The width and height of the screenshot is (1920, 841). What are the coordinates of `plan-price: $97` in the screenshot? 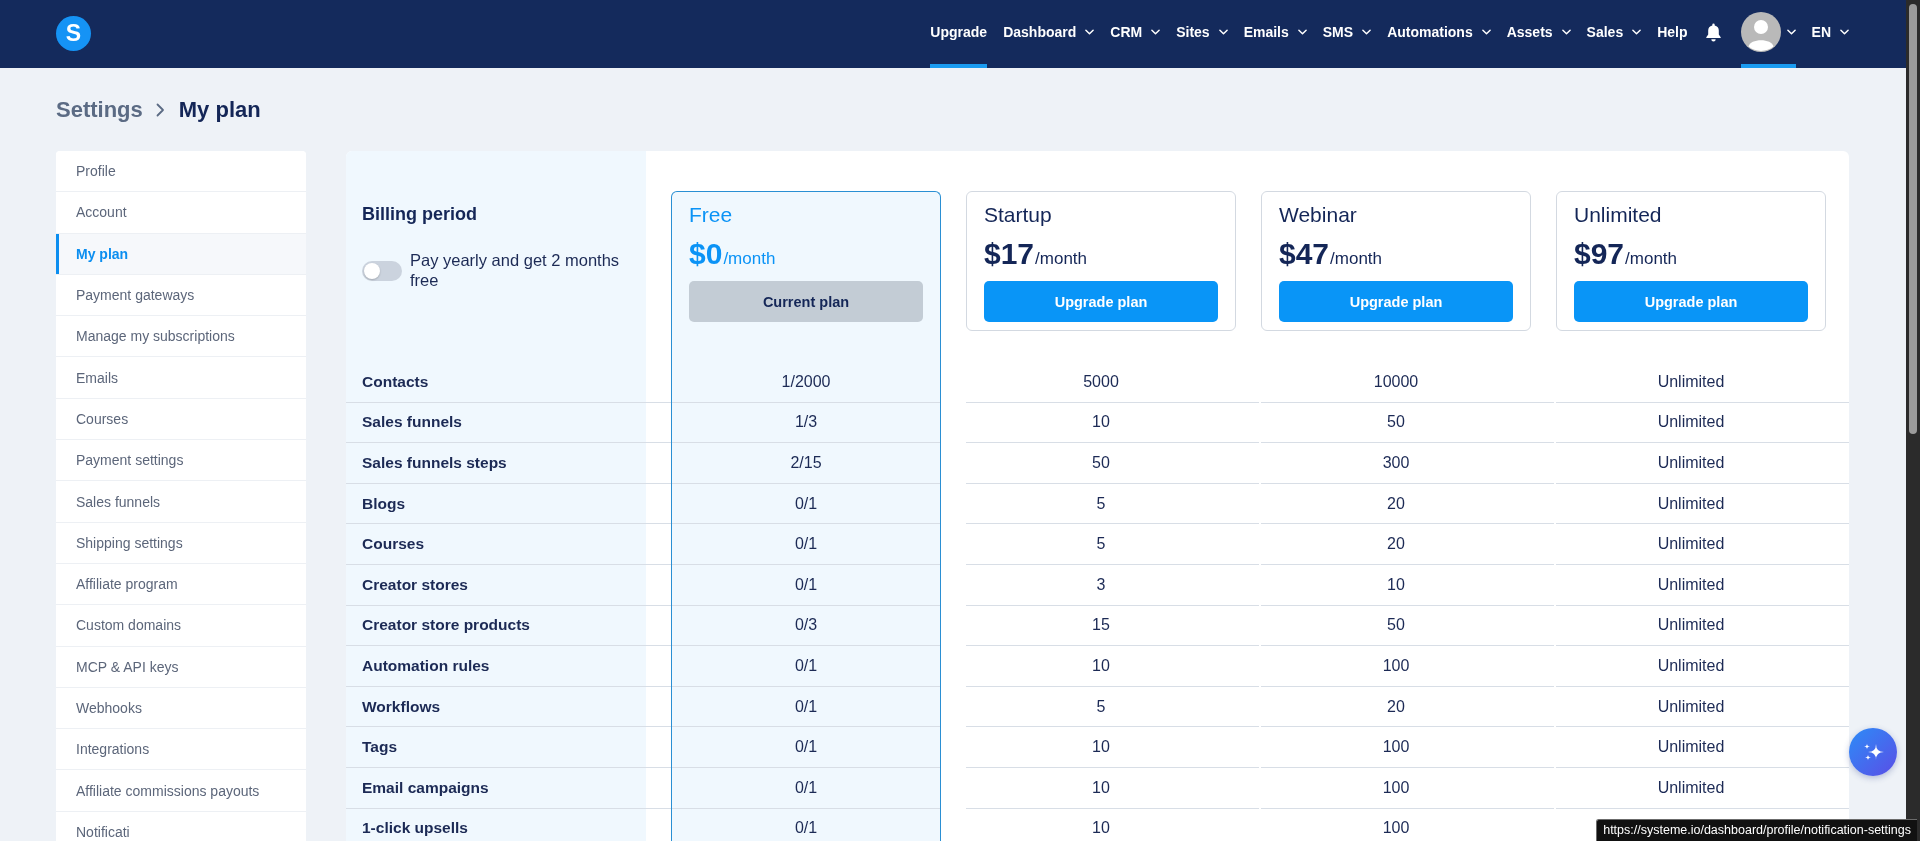 It's located at (1599, 254).